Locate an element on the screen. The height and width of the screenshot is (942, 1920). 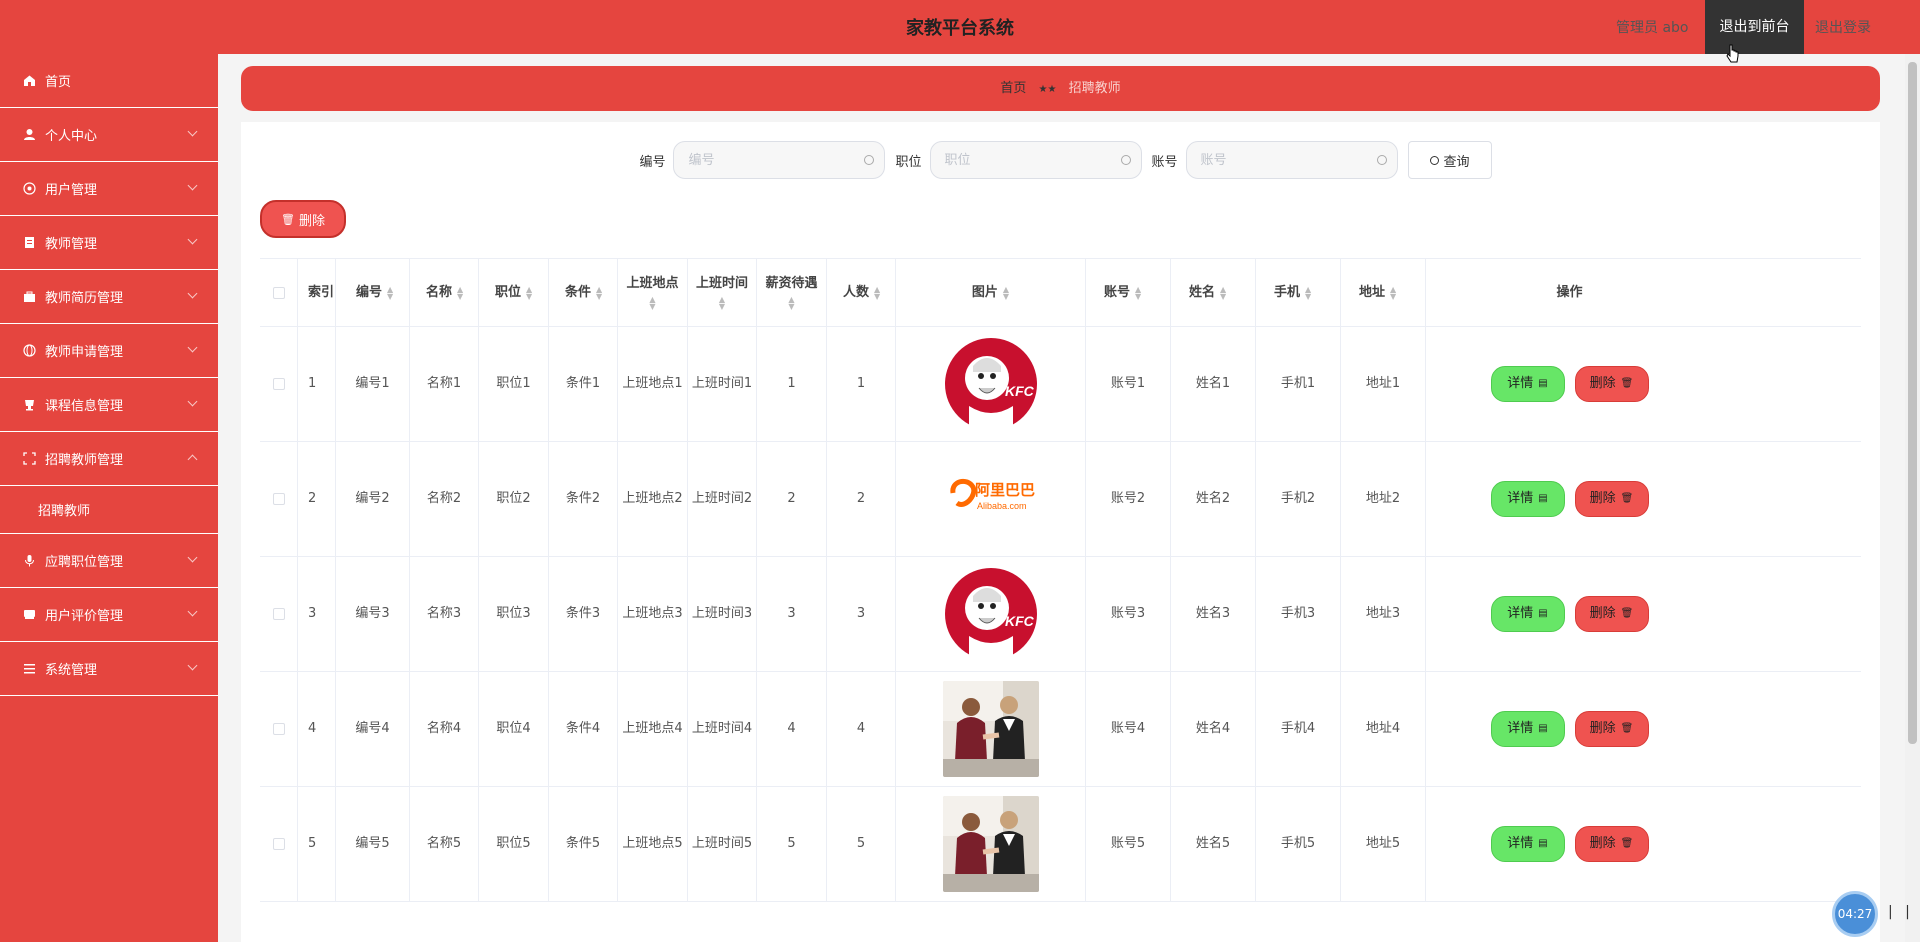
briefcase-icon is located at coordinates (29, 297).